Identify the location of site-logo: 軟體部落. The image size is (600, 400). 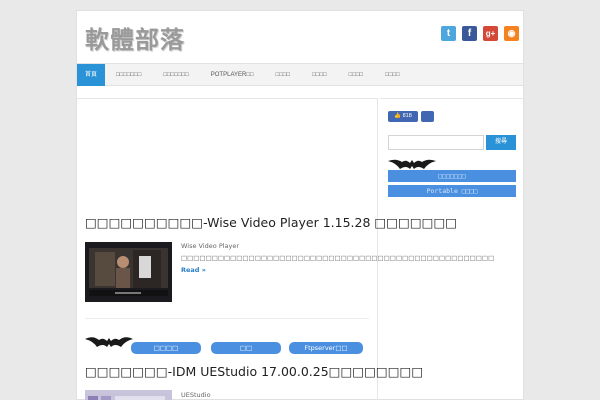
(135, 37).